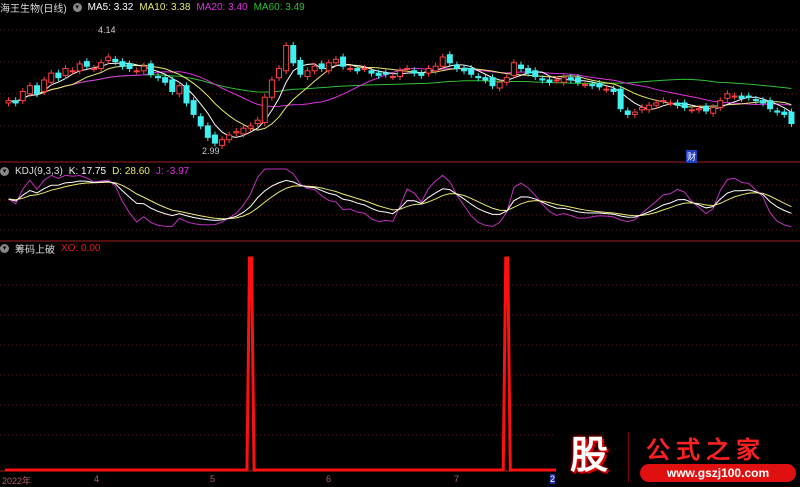 The image size is (800, 487). Describe the element at coordinates (110, 7) in the screenshot. I see `ma5-legend: MA5: 3.32` at that location.